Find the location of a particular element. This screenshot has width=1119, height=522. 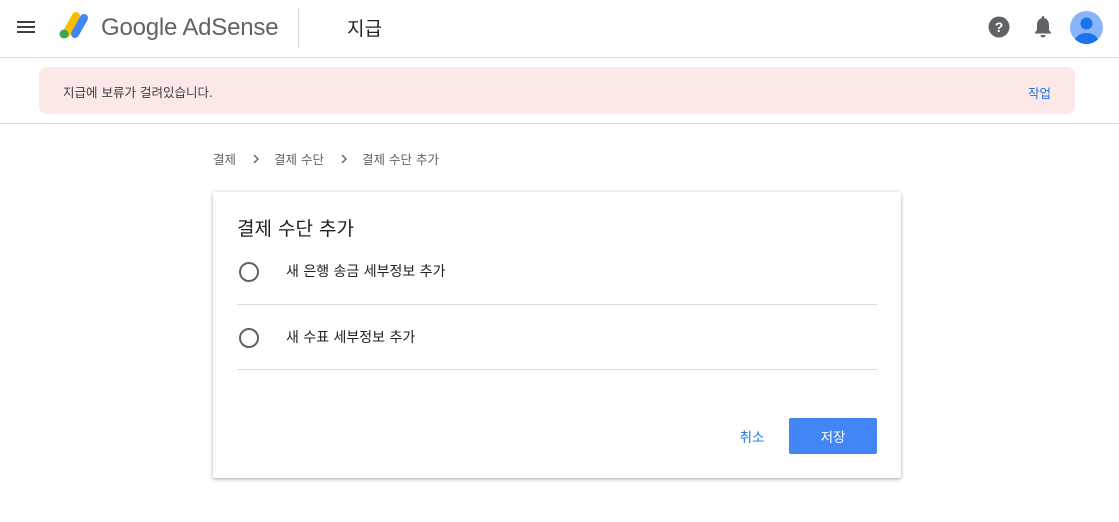

top-app-bar: Google AdSense 지급 ? is located at coordinates (559, 29).